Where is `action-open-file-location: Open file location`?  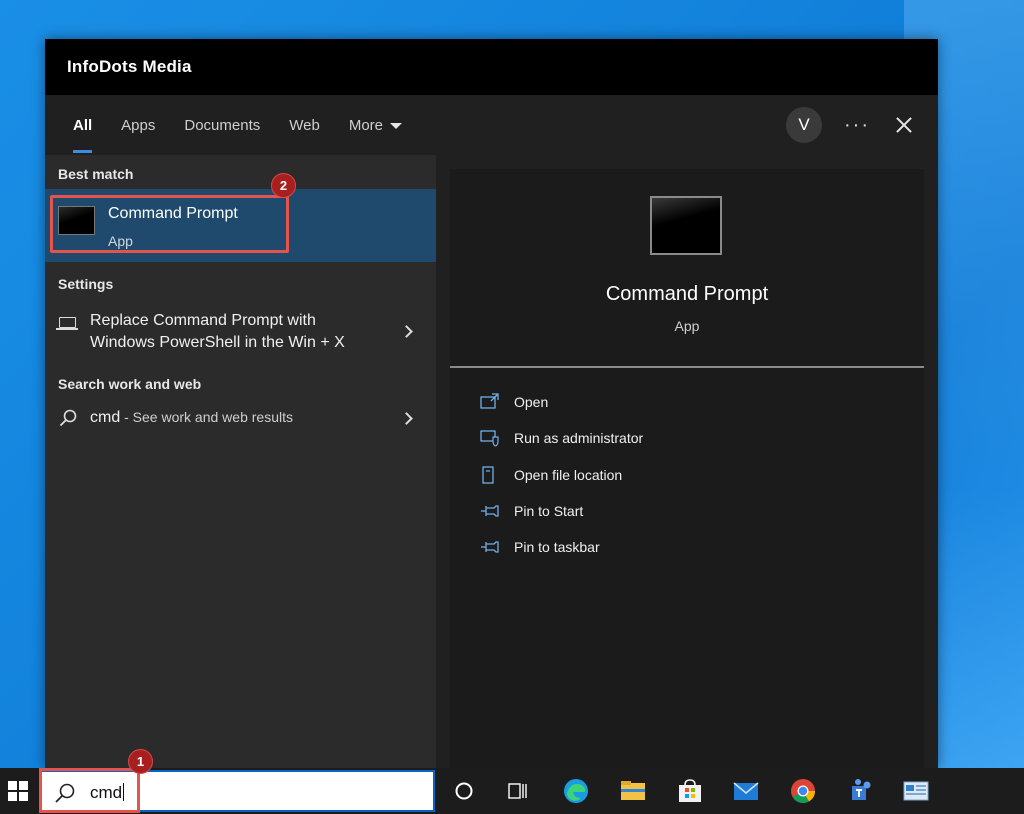 action-open-file-location: Open file location is located at coordinates (551, 475).